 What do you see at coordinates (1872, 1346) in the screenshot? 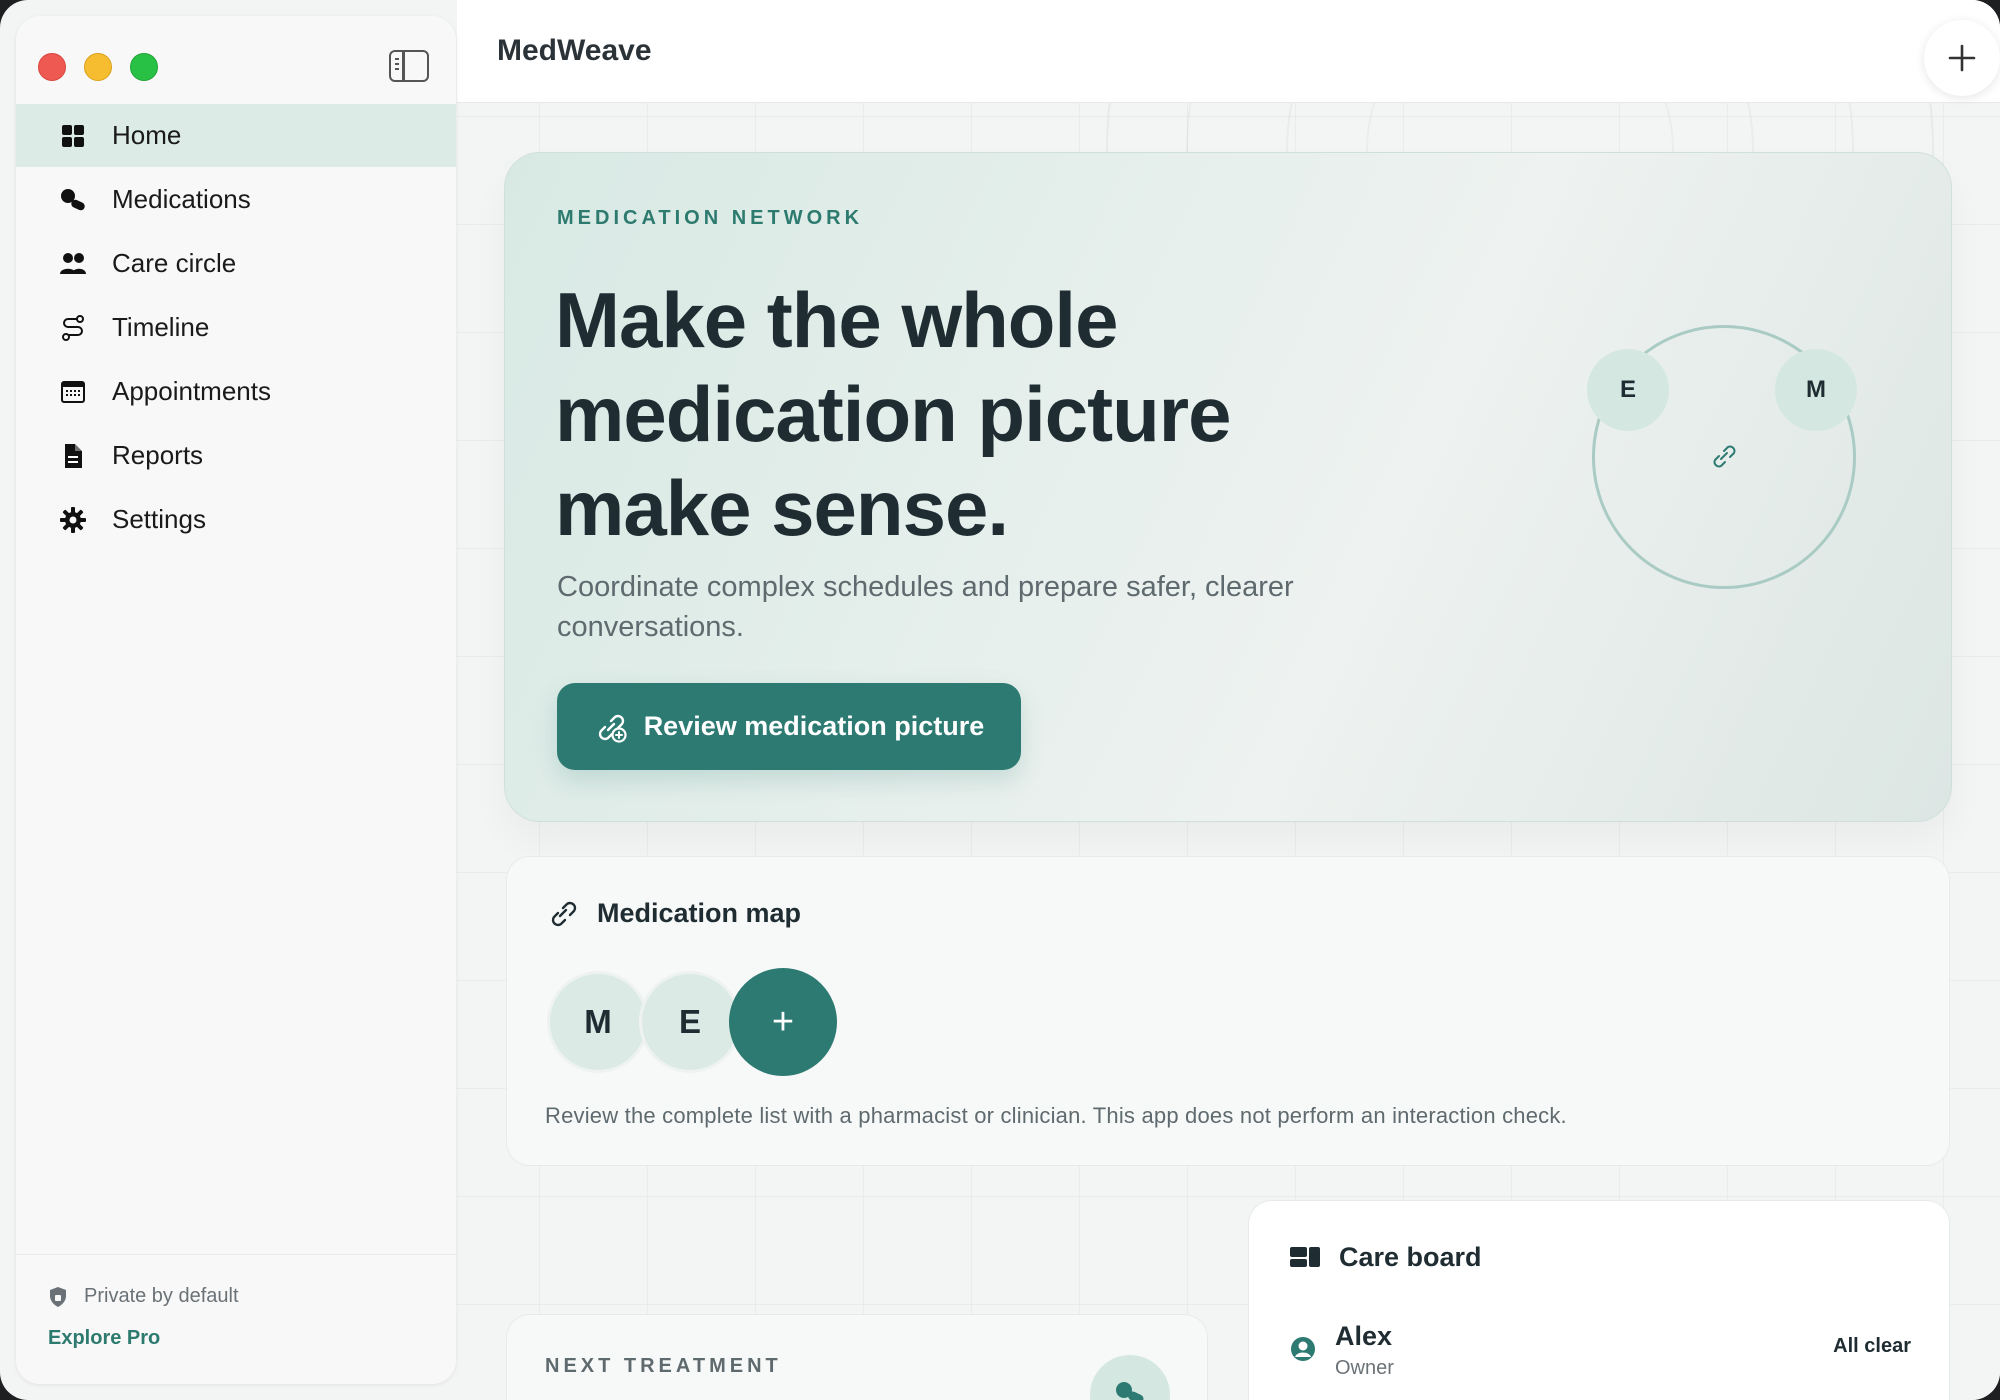
I see `member-status: All clear` at bounding box center [1872, 1346].